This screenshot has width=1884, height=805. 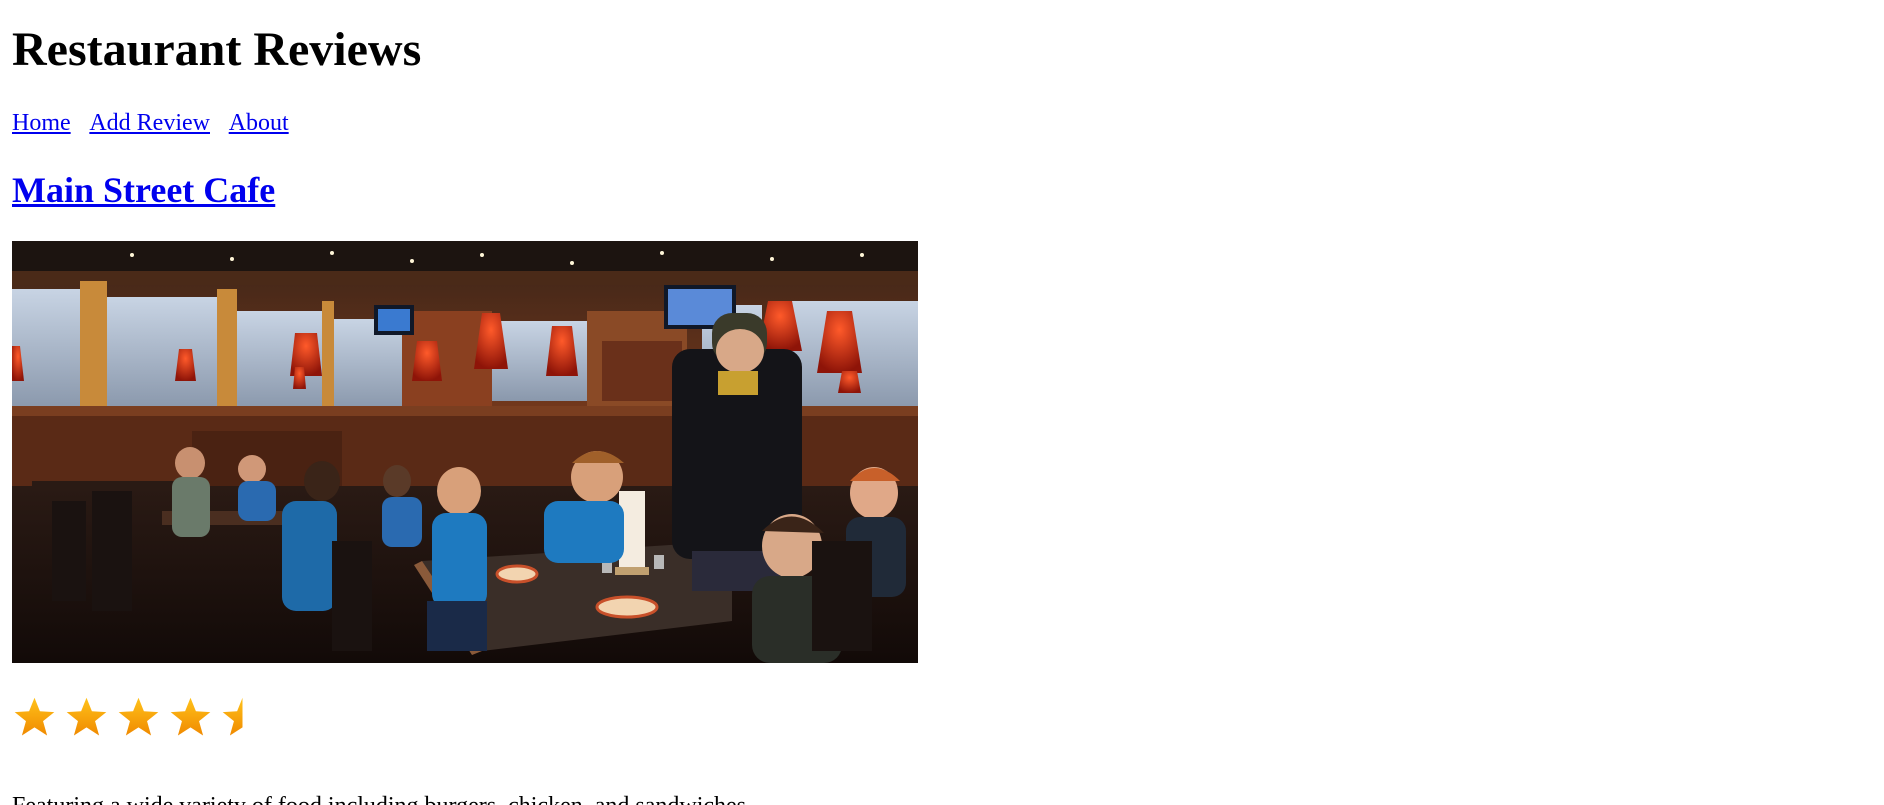 I want to click on nav-link-add-review: Add Review, so click(x=149, y=123).